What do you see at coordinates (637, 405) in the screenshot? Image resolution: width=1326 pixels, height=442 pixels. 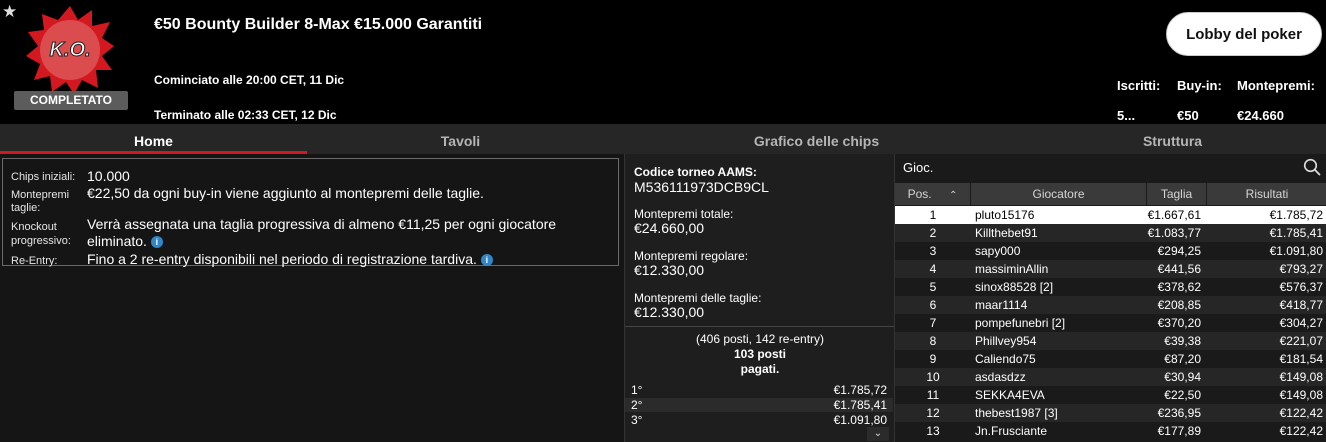 I see `payout-place: 2°` at bounding box center [637, 405].